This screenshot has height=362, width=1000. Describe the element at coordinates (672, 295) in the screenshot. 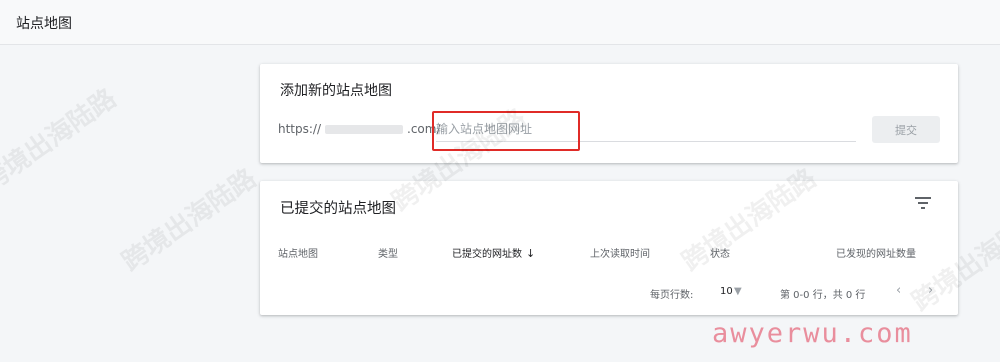

I see `rows-per-page-label: 每页行数:` at that location.